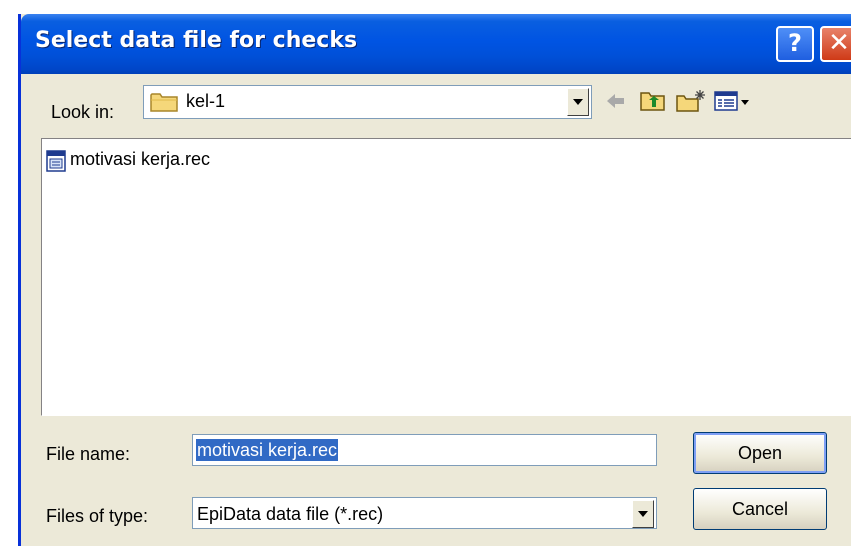 This screenshot has width=851, height=546. What do you see at coordinates (88, 454) in the screenshot?
I see `file-name-label: File name:` at bounding box center [88, 454].